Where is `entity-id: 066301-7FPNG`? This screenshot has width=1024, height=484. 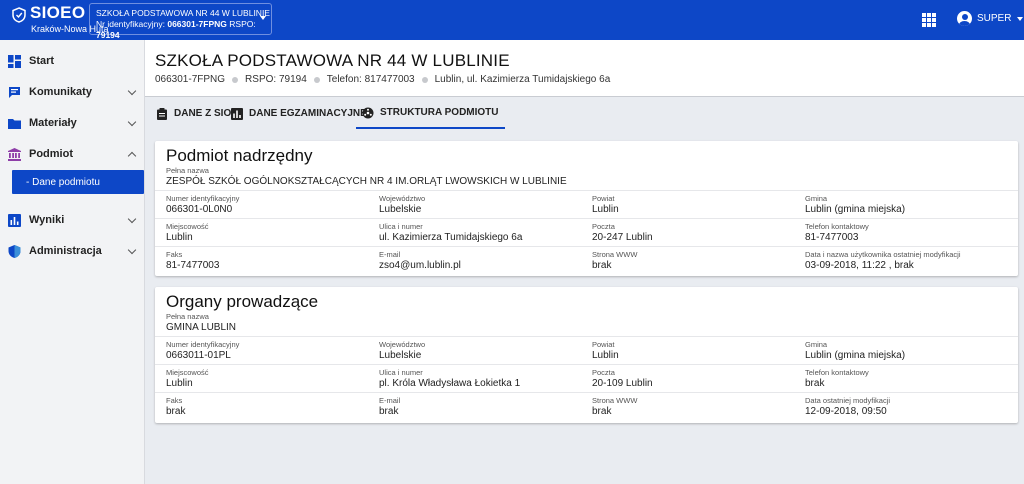
entity-id: 066301-7FPNG is located at coordinates (190, 79).